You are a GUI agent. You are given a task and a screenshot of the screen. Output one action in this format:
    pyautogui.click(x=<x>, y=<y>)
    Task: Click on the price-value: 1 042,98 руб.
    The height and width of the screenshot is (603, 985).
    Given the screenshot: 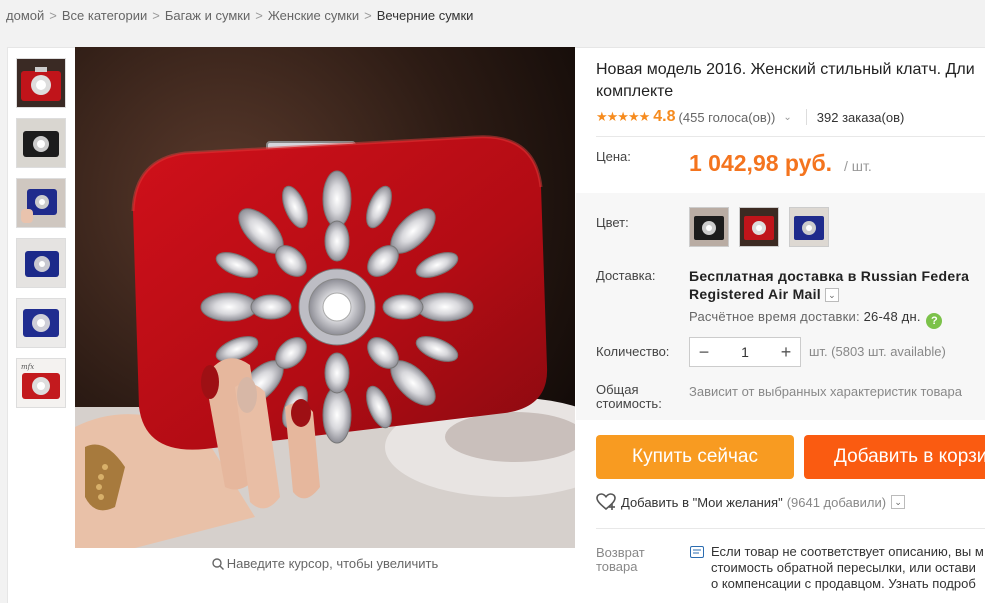 What is the action you would take?
    pyautogui.click(x=761, y=163)
    